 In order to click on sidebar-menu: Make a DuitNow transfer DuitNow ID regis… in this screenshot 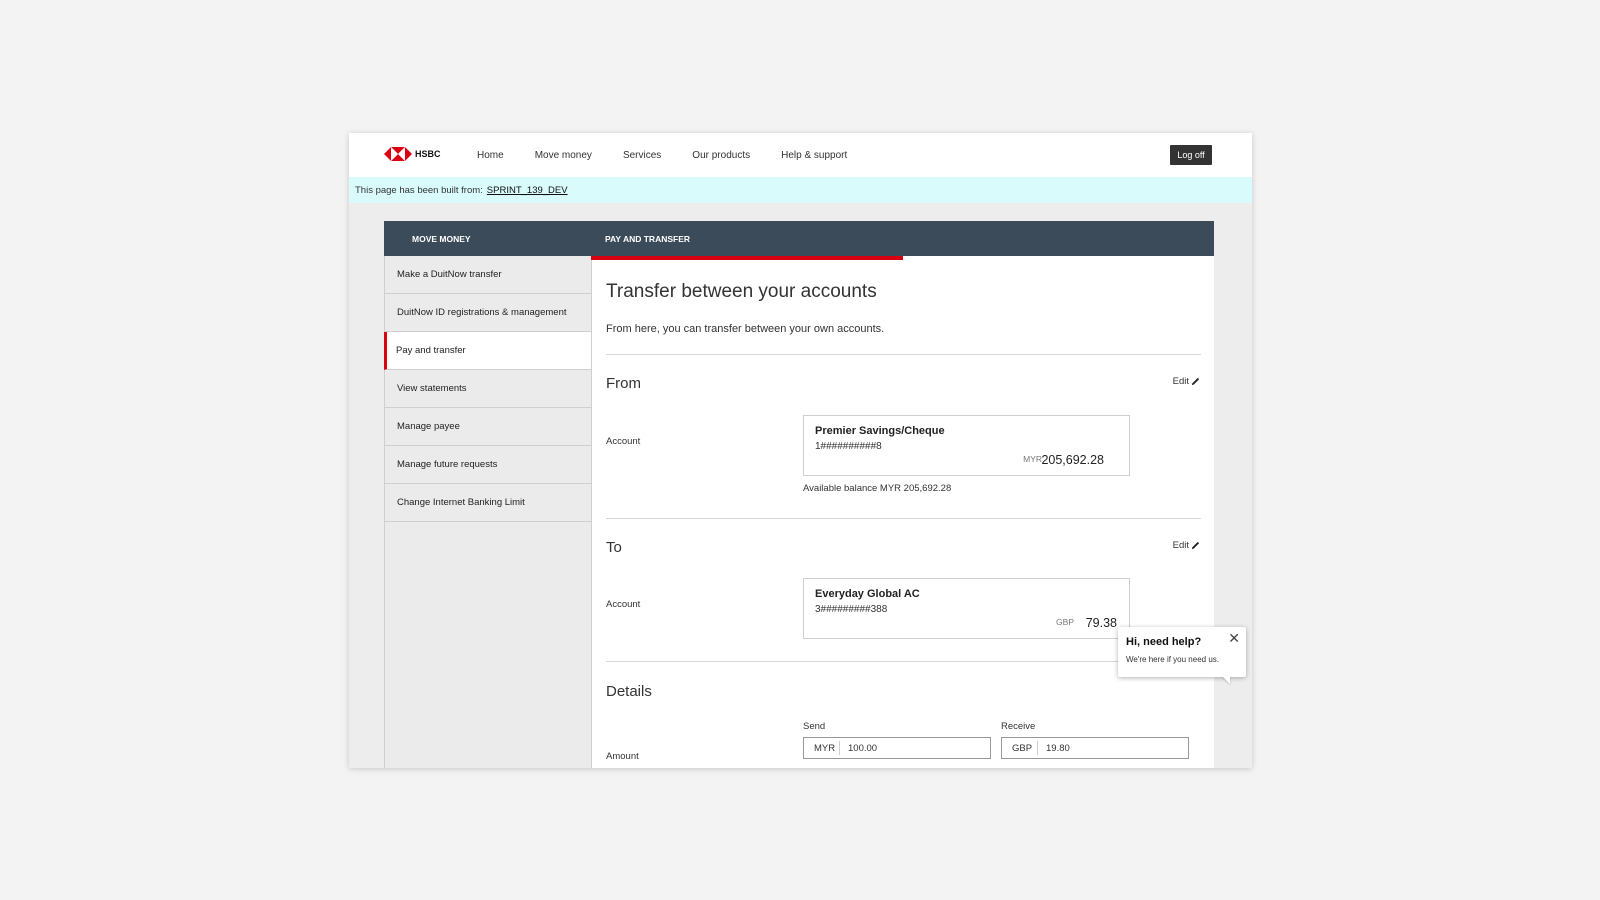, I will do `click(487, 512)`.